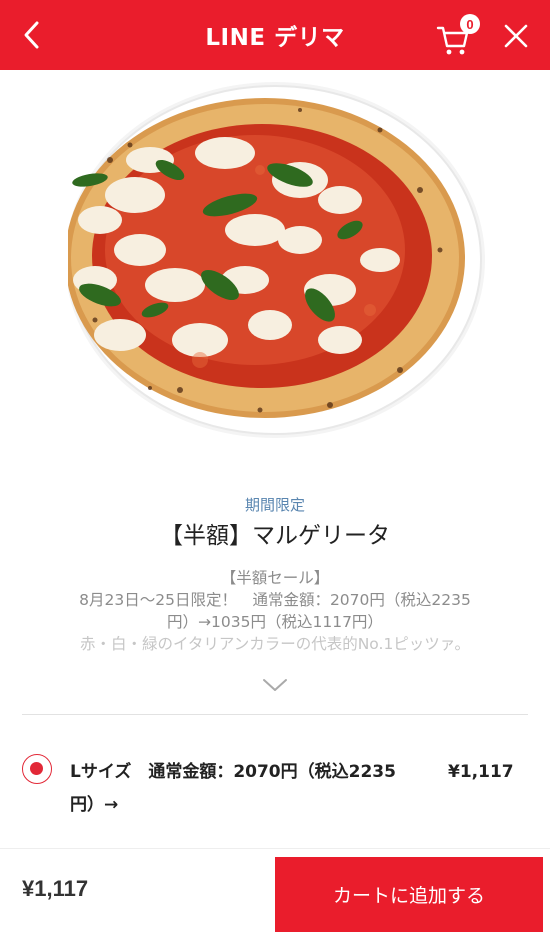 Image resolution: width=550 pixels, height=938 pixels. I want to click on desc-line: 【半額セール】, so click(275, 578).